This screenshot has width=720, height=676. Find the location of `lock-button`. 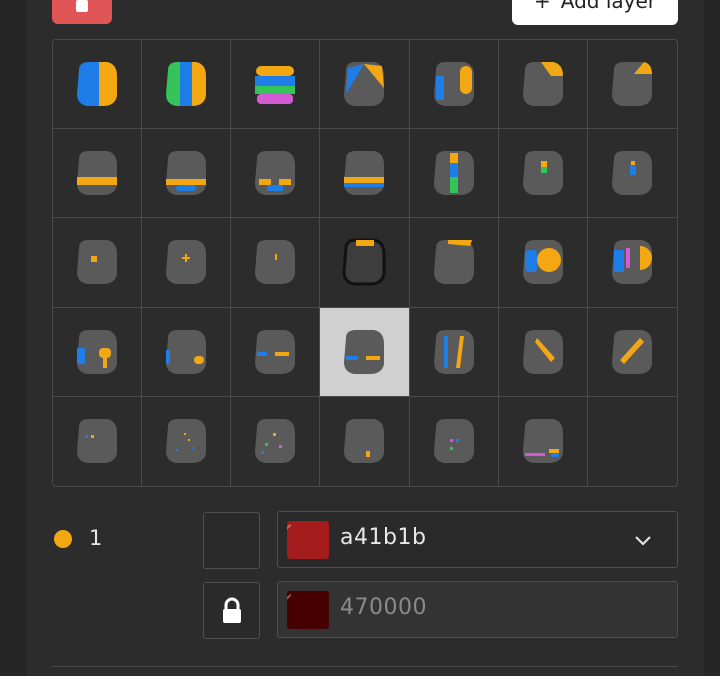

lock-button is located at coordinates (231, 610).